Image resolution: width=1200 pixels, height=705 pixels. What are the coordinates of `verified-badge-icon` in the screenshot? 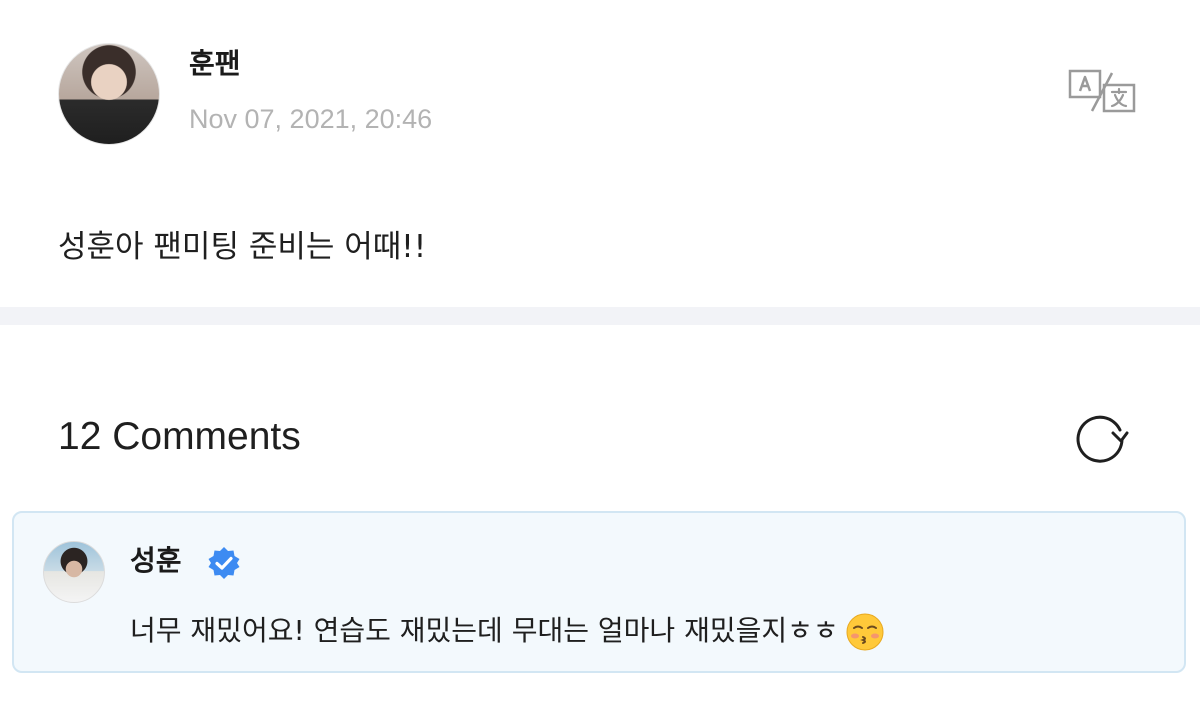 It's located at (224, 563).